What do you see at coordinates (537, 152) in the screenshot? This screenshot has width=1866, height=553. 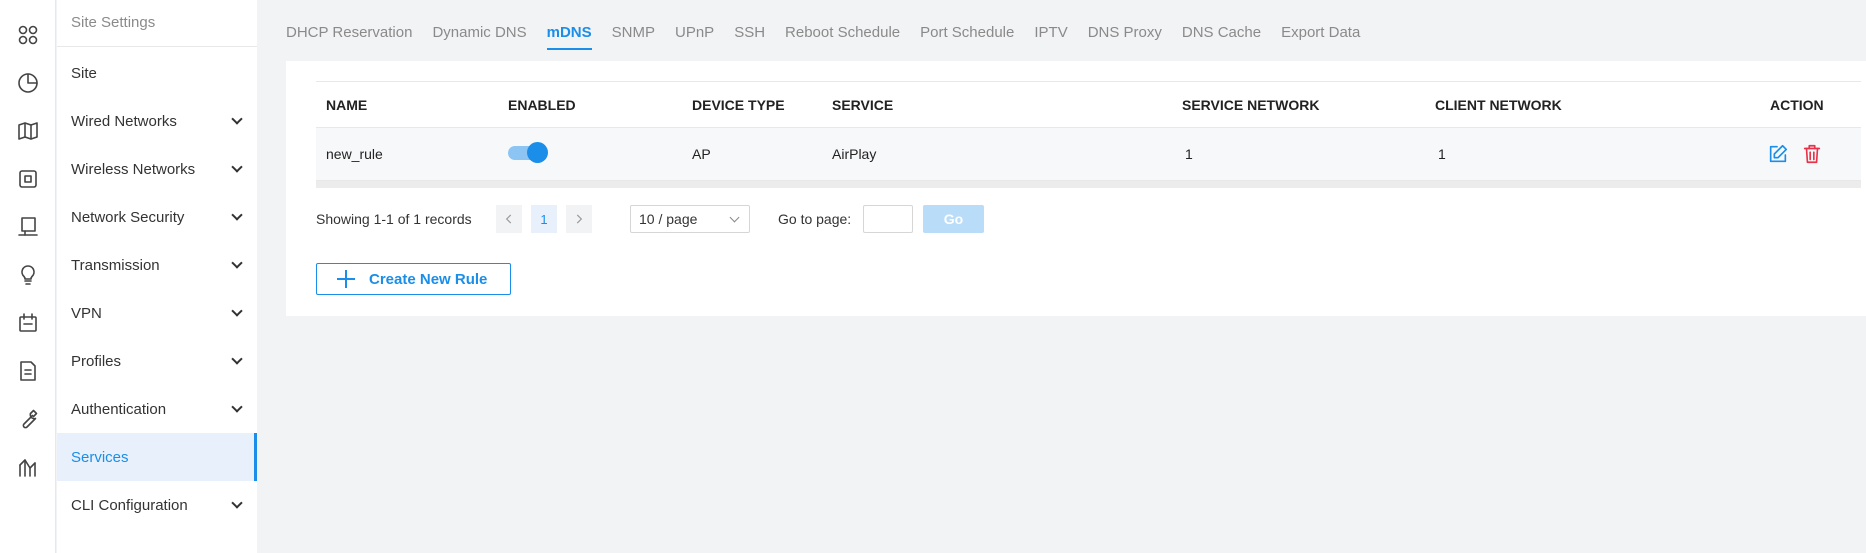 I see `toggle-knob` at bounding box center [537, 152].